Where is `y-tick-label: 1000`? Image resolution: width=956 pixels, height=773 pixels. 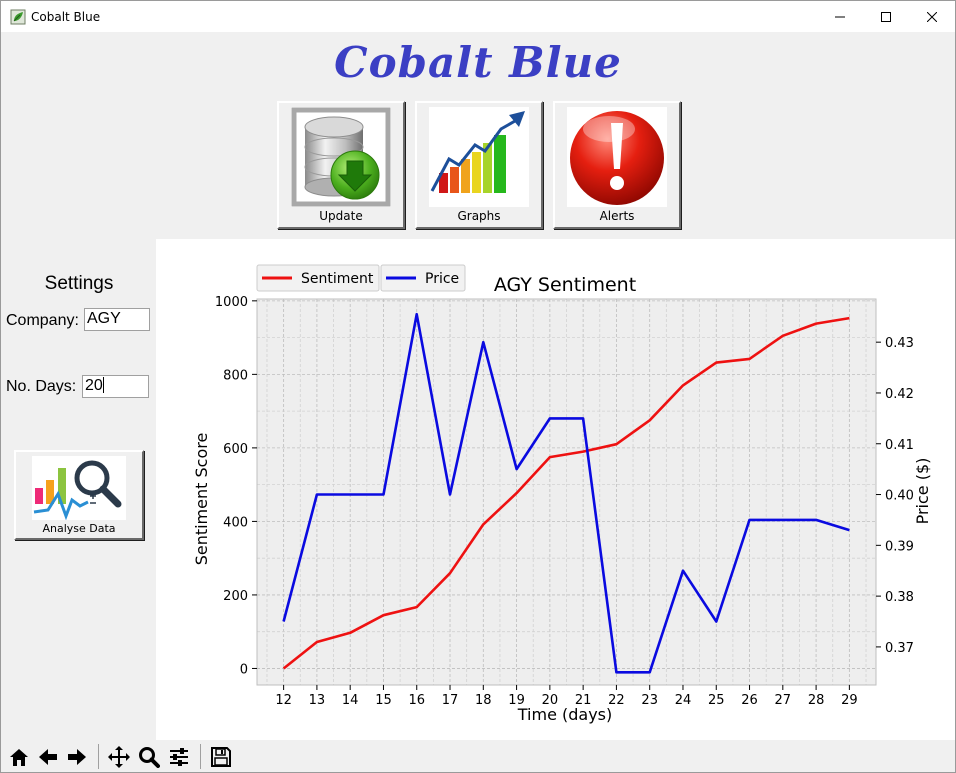
y-tick-label: 1000 is located at coordinates (231, 302).